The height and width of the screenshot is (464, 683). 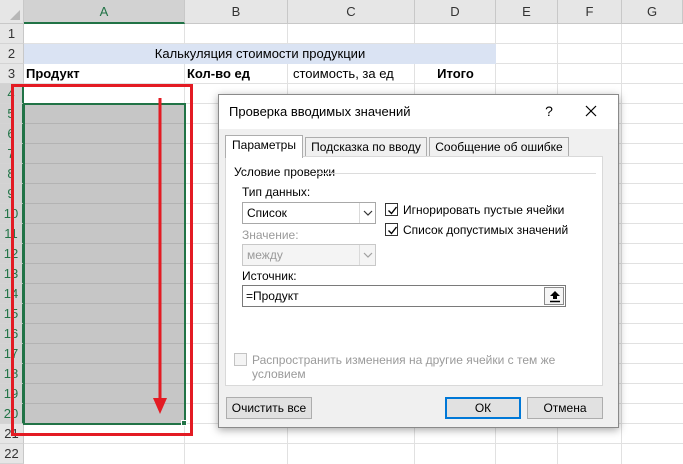 I want to click on annotation-arrow-icon, so click(x=160, y=256).